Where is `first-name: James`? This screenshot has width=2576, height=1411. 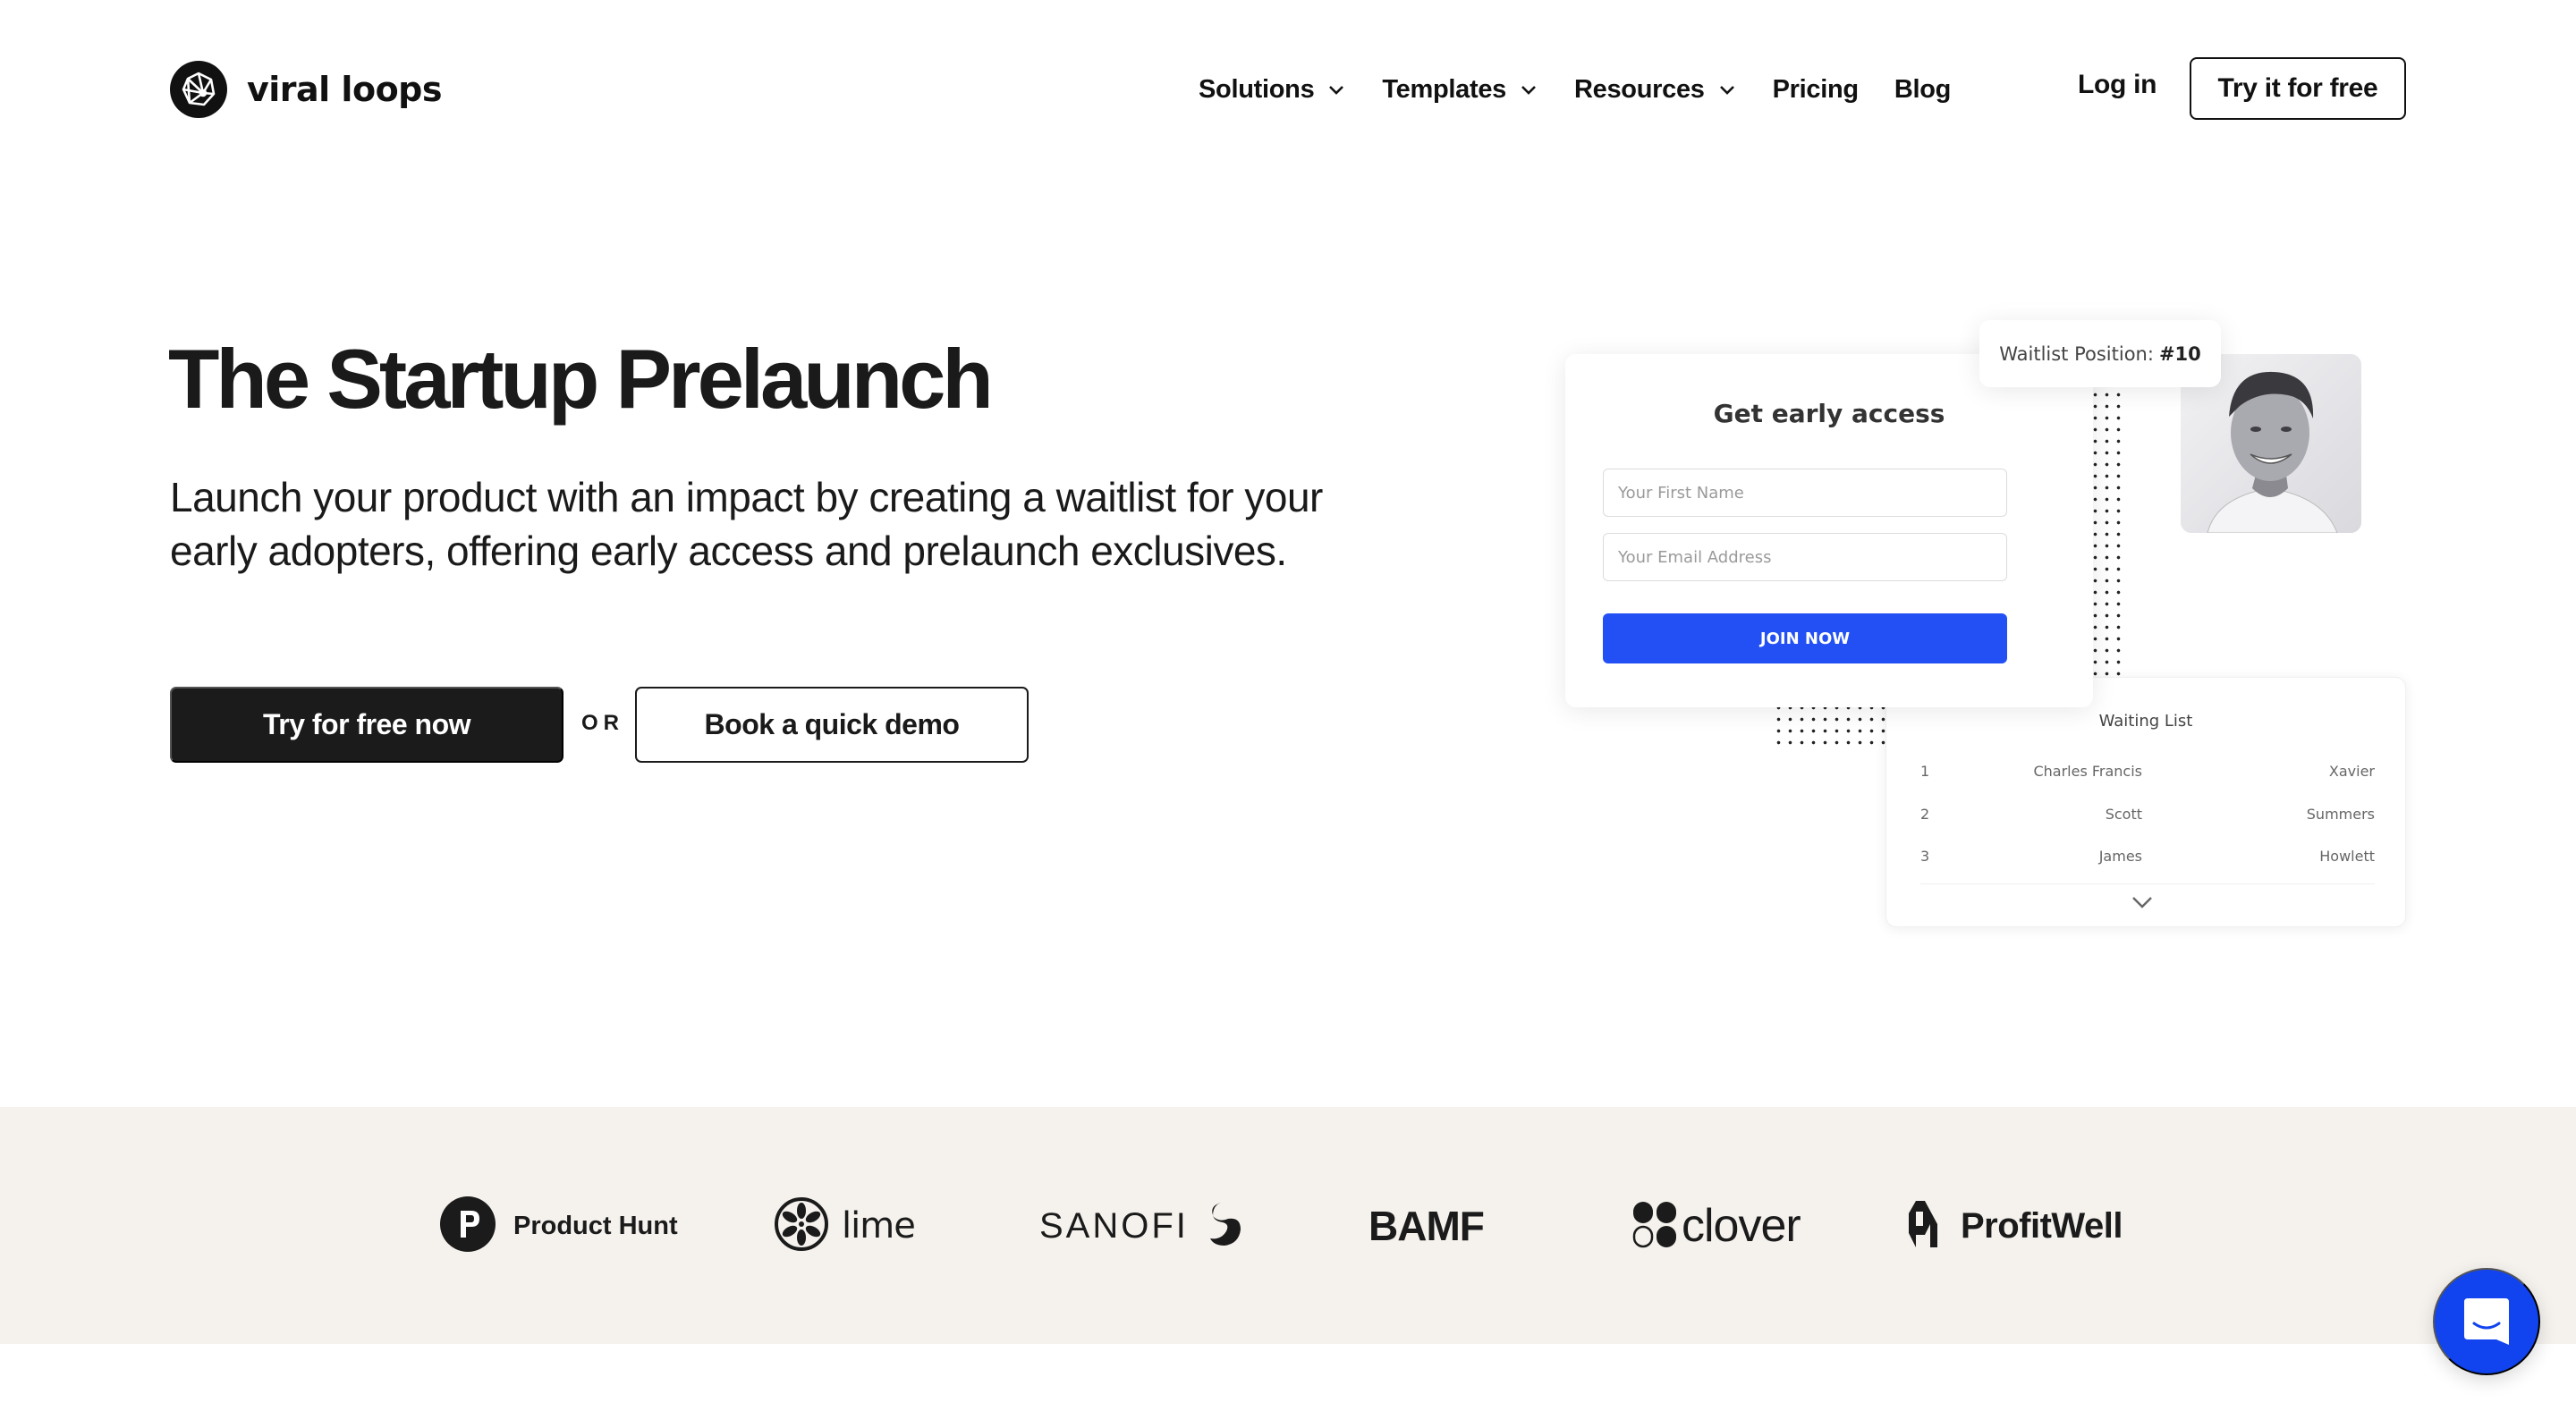 first-name: James is located at coordinates (2120, 857).